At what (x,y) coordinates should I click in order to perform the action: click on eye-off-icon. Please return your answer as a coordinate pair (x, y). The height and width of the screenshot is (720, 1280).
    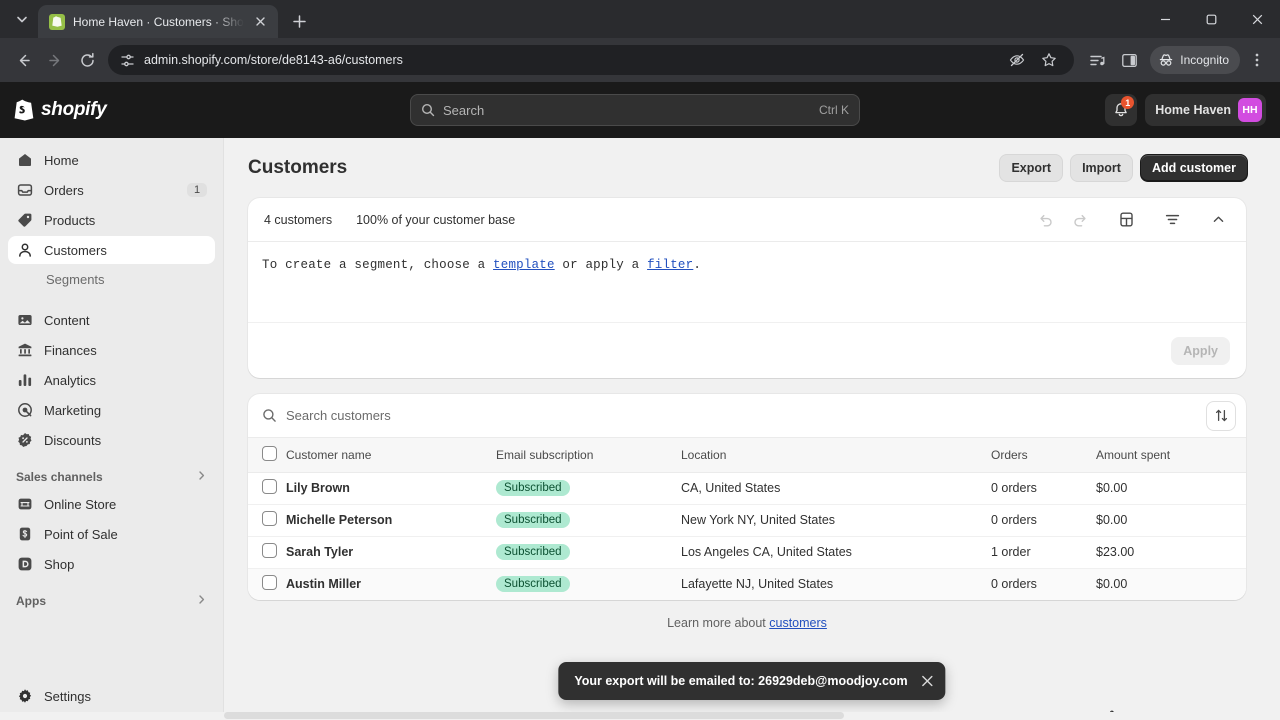
    Looking at the image, I should click on (1017, 60).